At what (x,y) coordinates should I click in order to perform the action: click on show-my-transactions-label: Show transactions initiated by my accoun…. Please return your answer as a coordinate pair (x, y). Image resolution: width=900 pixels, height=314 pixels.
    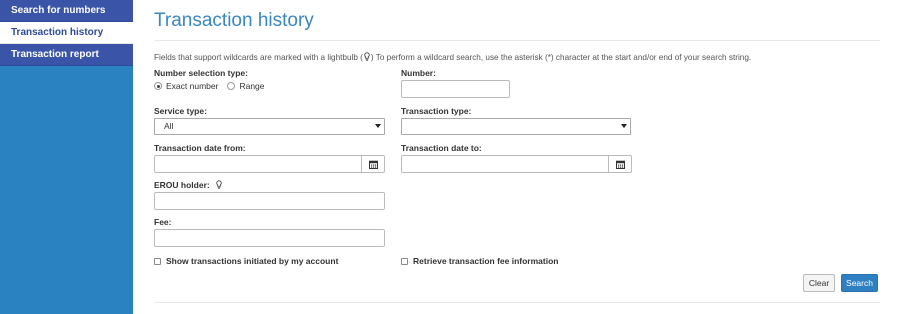
    Looking at the image, I should click on (252, 261).